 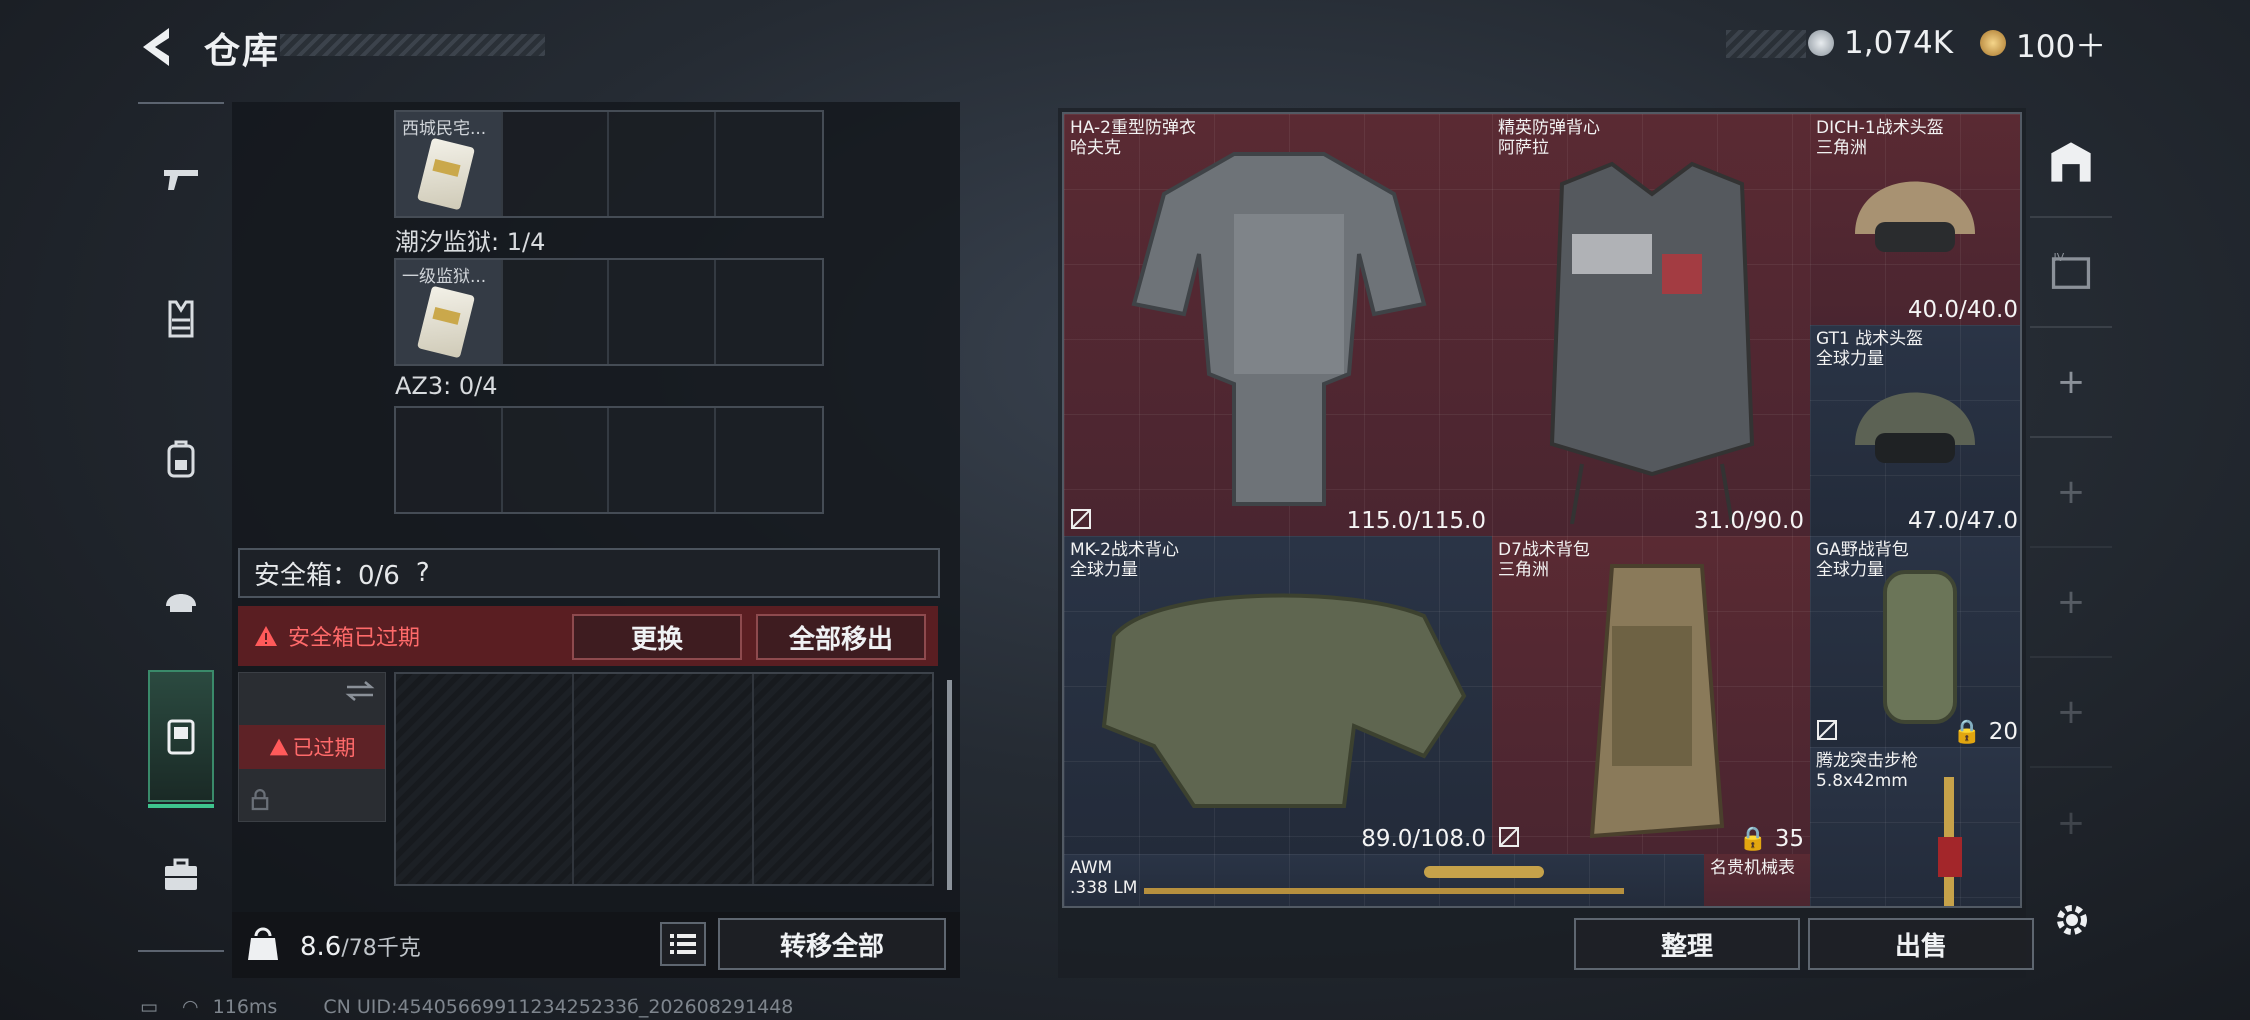 What do you see at coordinates (1657, 701) in the screenshot?
I see `backpack-image` at bounding box center [1657, 701].